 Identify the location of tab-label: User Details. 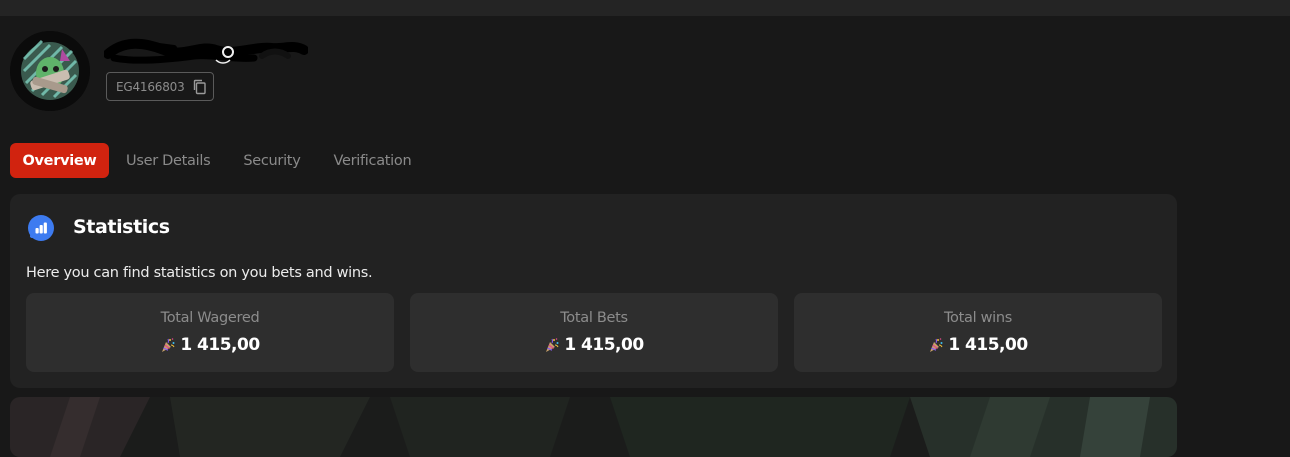
(168, 160).